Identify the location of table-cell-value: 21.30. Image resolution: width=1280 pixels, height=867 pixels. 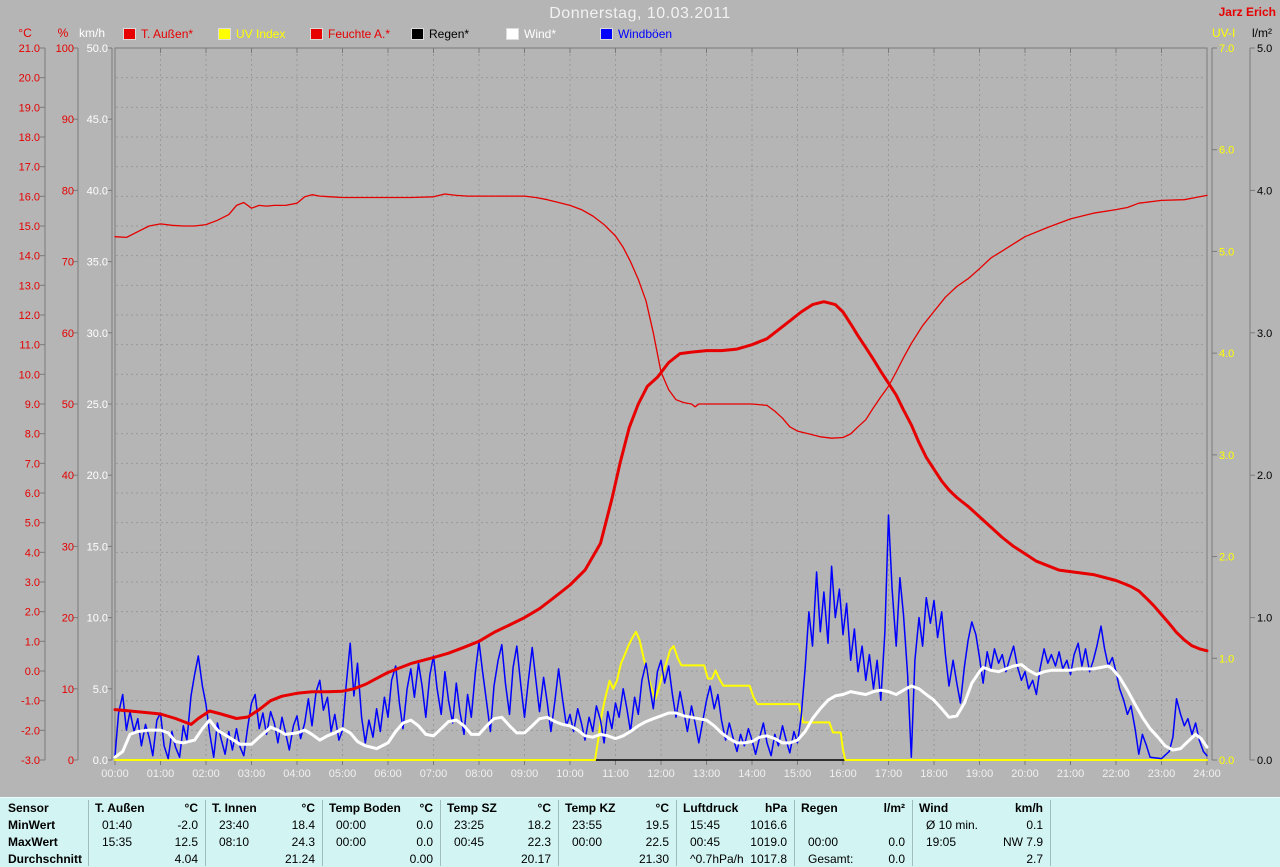
(653, 859).